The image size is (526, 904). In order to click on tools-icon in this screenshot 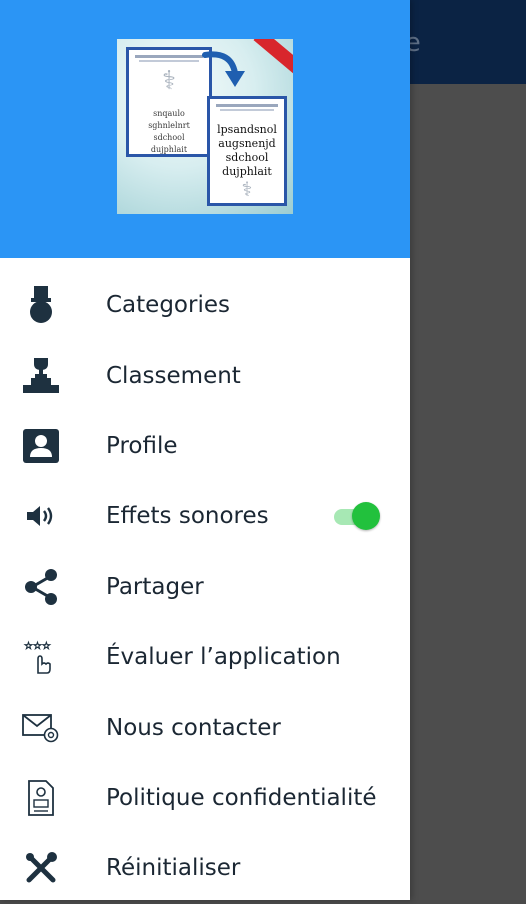, I will do `click(41, 868)`.